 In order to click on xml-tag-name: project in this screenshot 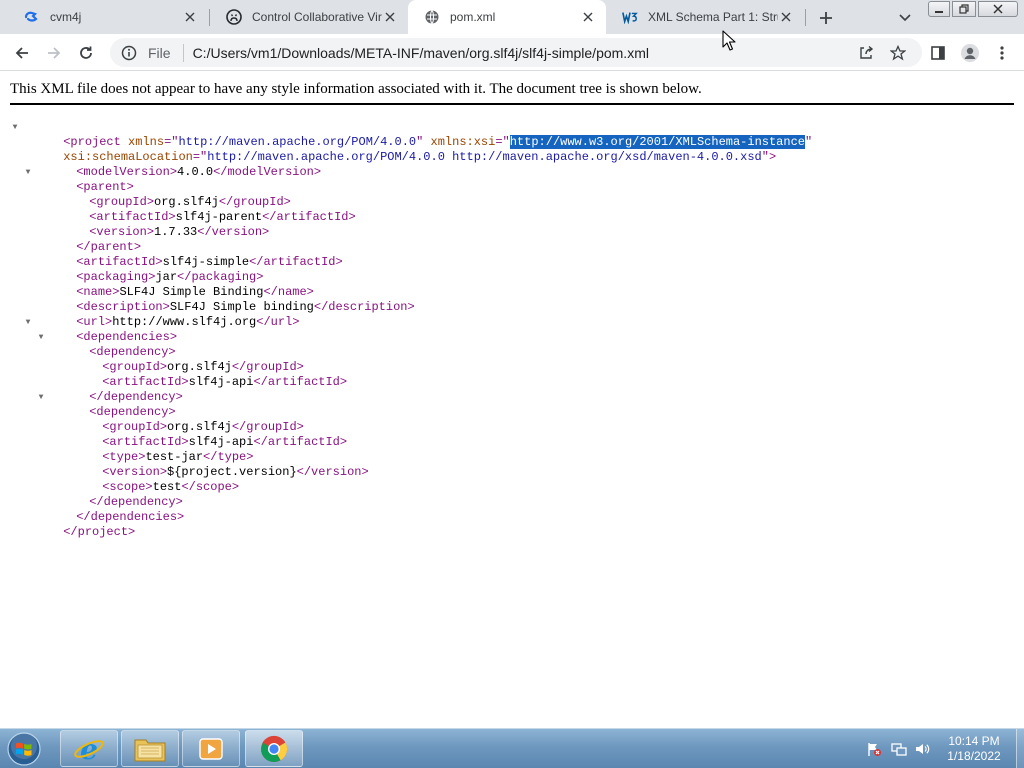, I will do `click(103, 532)`.